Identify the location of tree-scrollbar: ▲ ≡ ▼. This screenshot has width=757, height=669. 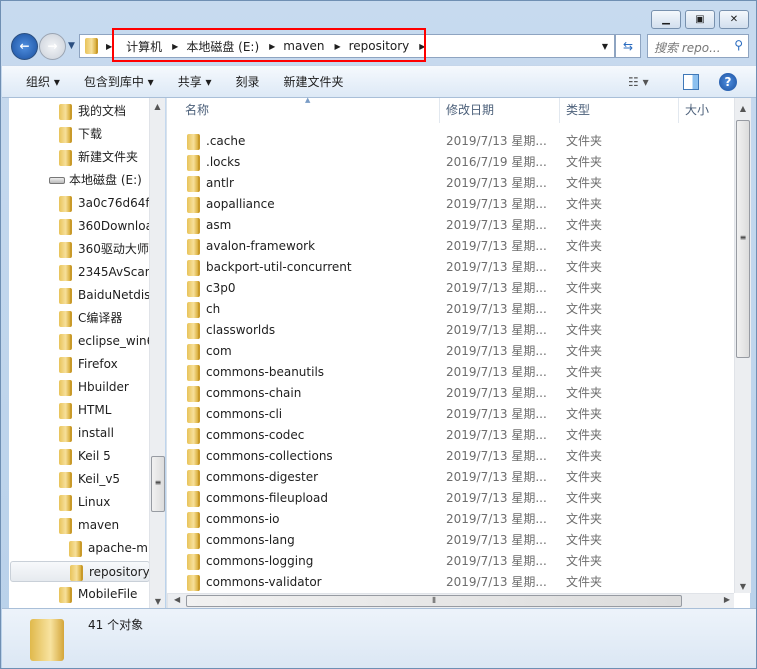
(157, 353).